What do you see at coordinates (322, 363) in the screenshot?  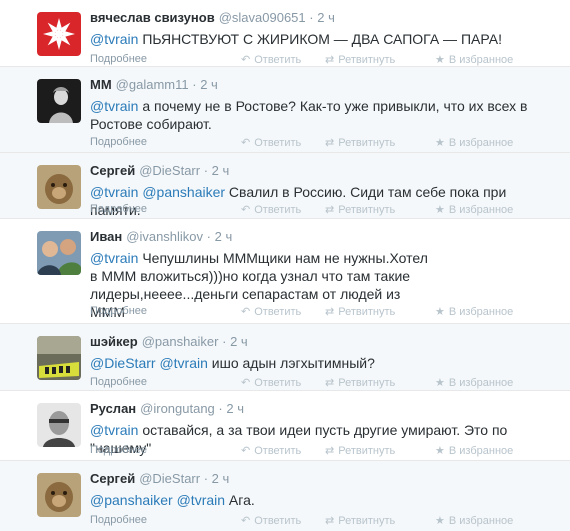 I see `tweet-text: @DieStarr @tvrain ишо адын лэгхытимный?` at bounding box center [322, 363].